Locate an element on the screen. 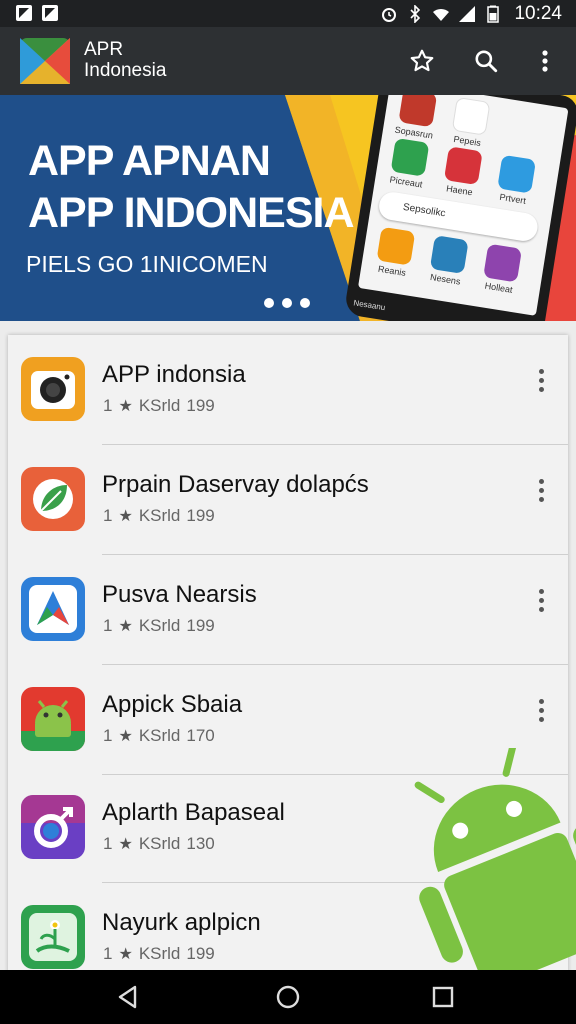 Image resolution: width=576 pixels, height=1024 pixels. system-nav-bar is located at coordinates (288, 997).